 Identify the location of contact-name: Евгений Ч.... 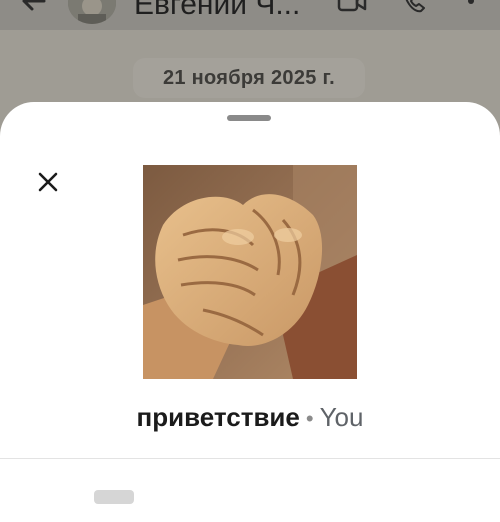
(217, 10).